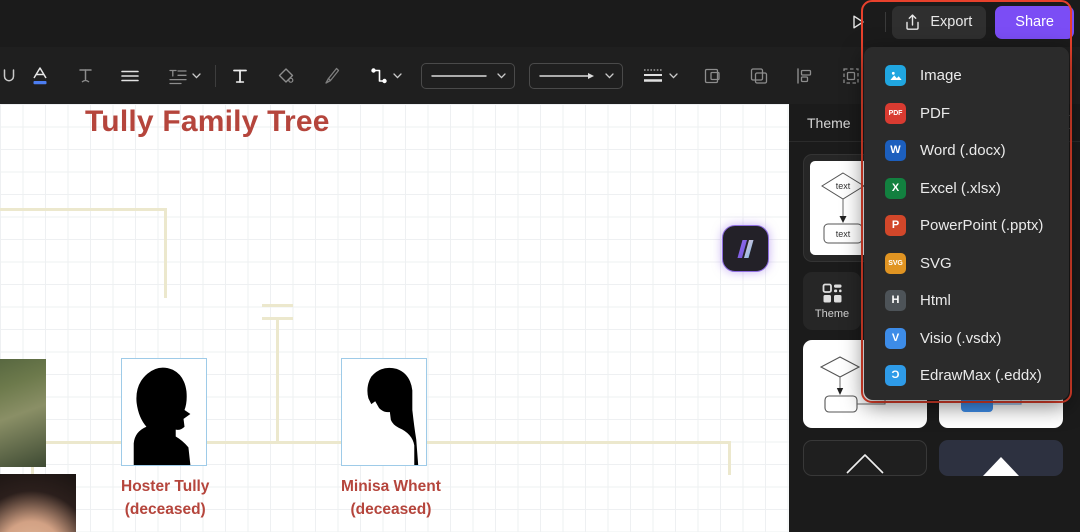 This screenshot has width=1080, height=532. What do you see at coordinates (162, 416) in the screenshot?
I see `male-silhouette-icon` at bounding box center [162, 416].